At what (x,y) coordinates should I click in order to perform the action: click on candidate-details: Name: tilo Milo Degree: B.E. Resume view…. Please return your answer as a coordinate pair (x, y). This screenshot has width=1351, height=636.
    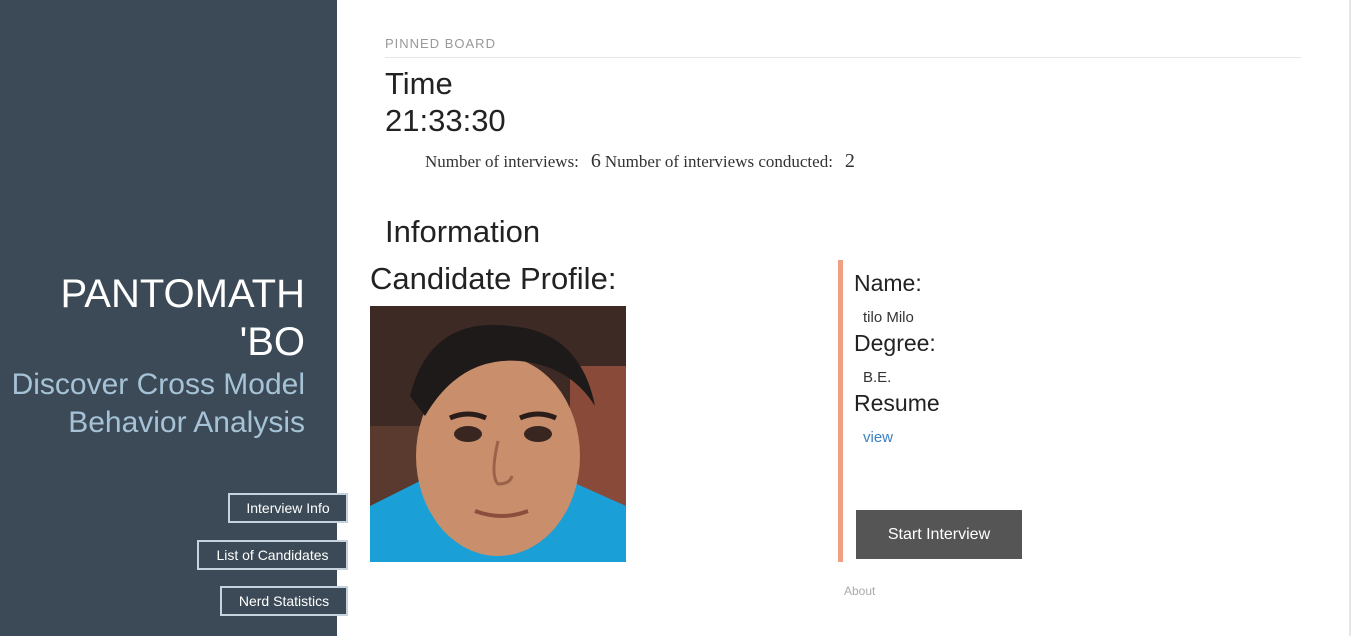
    Looking at the image, I should click on (990, 411).